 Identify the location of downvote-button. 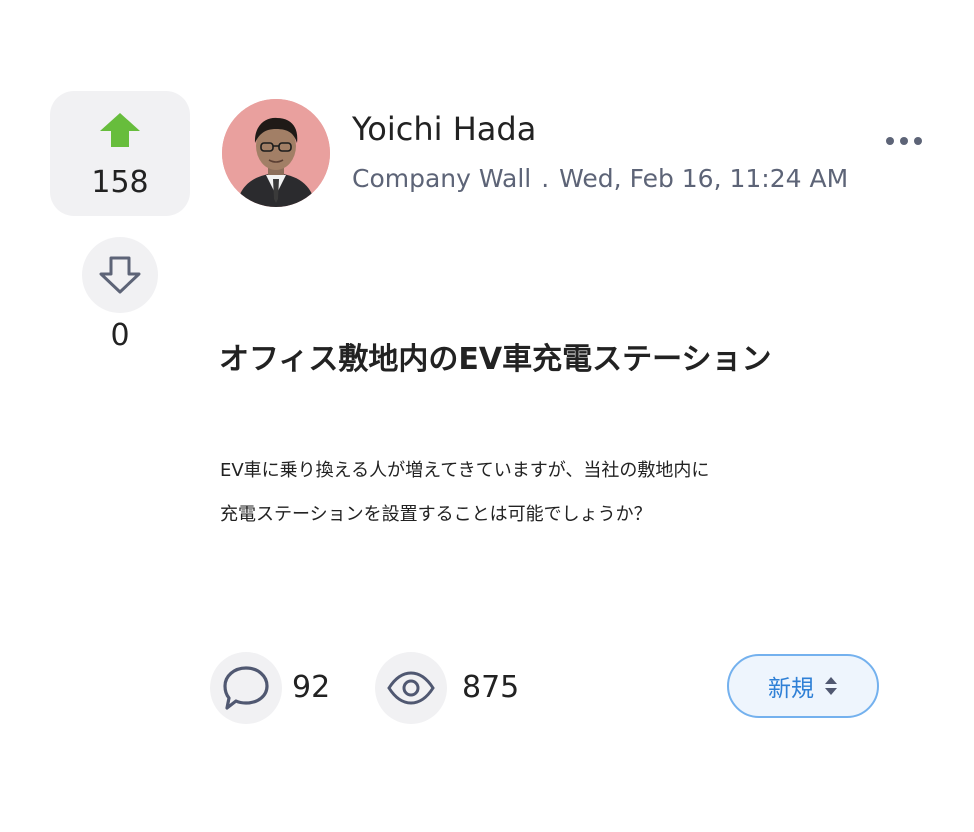
(120, 275).